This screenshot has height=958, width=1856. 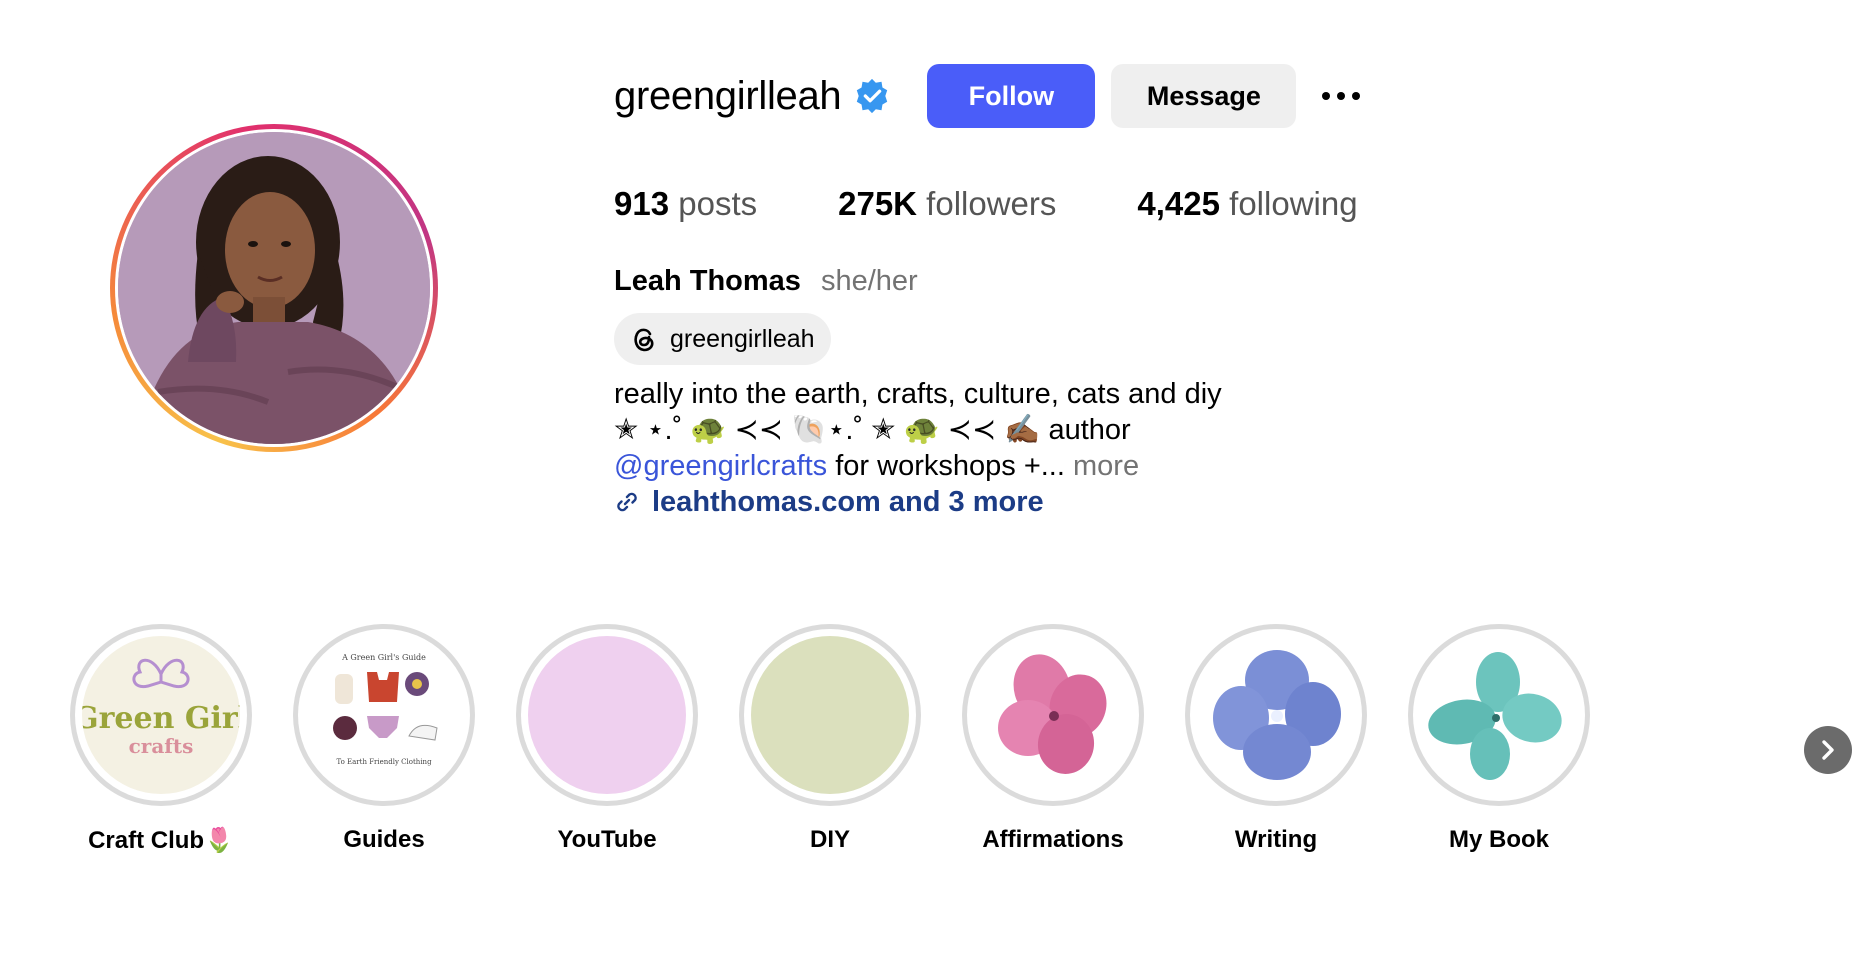 I want to click on followers-count: 275K, so click(x=877, y=203).